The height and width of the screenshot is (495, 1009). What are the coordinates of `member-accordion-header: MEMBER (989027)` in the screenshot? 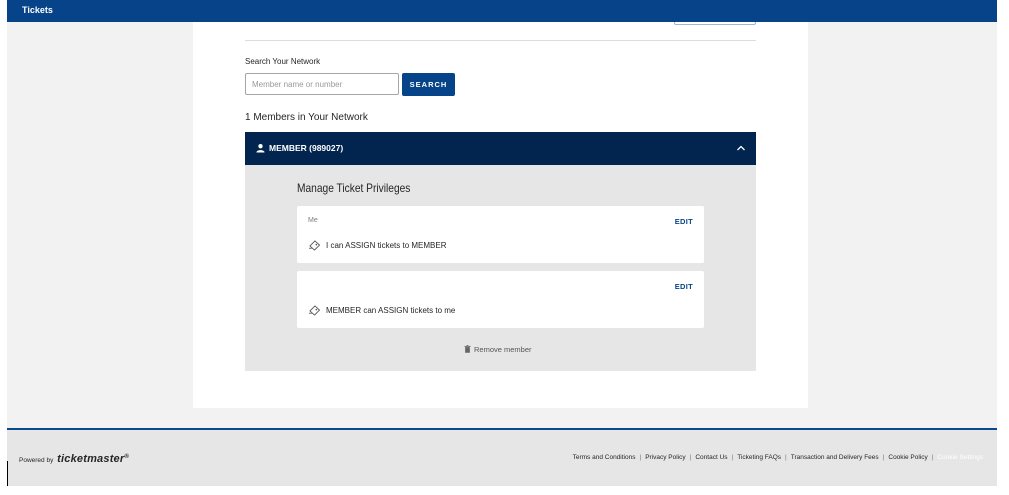 It's located at (500, 148).